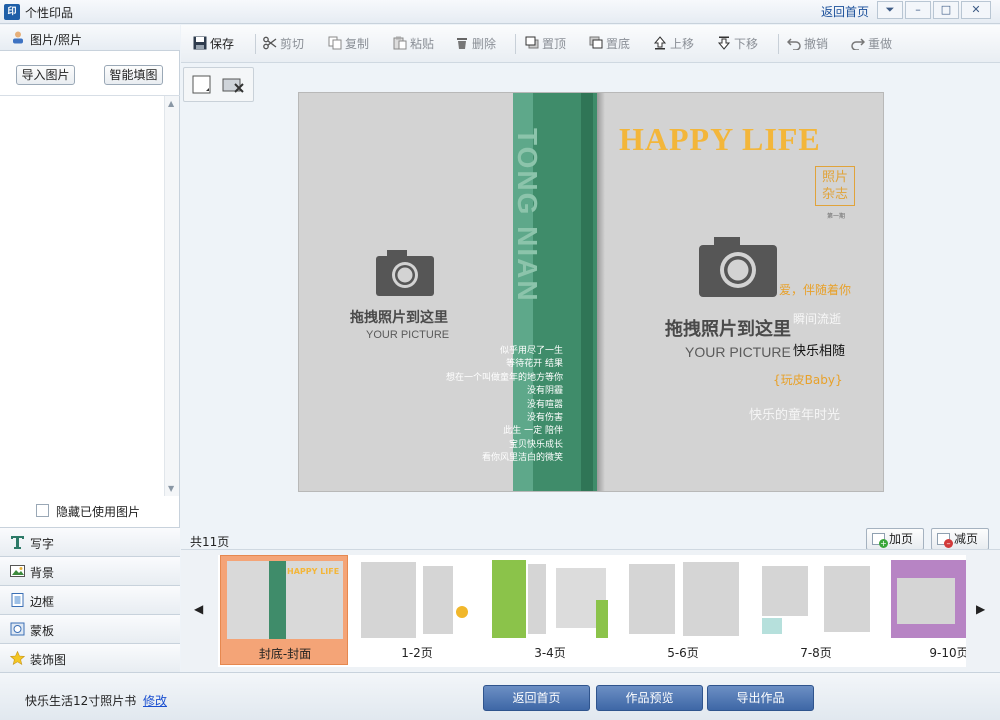  Describe the element at coordinates (198, 609) in the screenshot. I see `prev-pages-arrow-icon: ◀` at that location.